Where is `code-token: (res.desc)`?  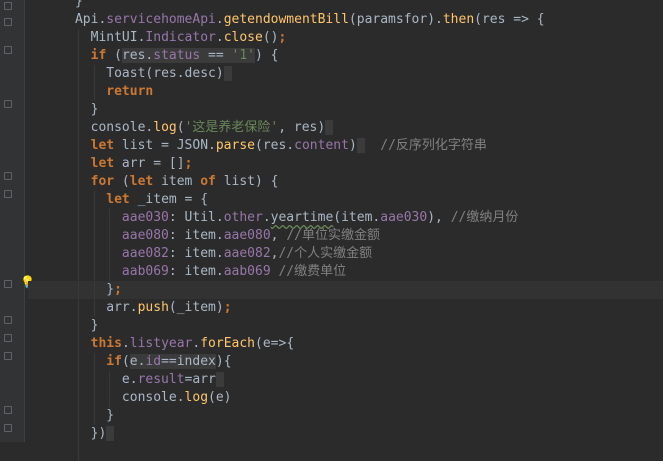 code-token: (res.desc) is located at coordinates (184, 73).